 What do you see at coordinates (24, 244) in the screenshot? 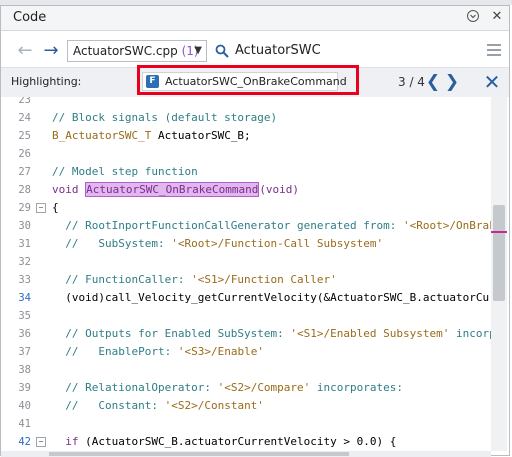
I see `line-number: 31` at bounding box center [24, 244].